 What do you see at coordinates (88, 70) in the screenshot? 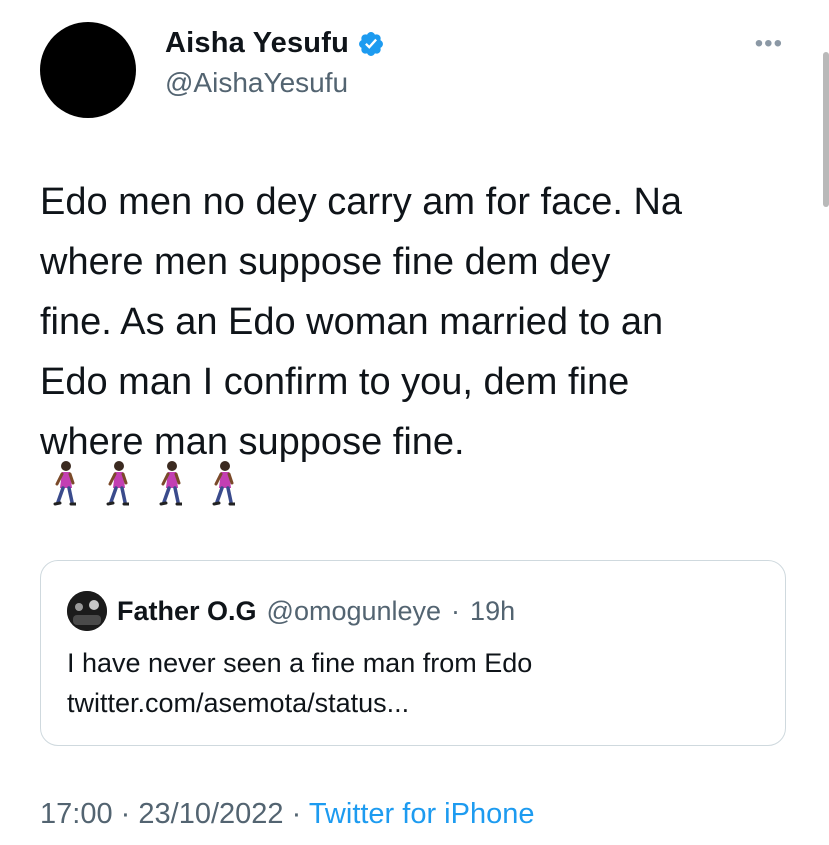
I see `author-avatar` at bounding box center [88, 70].